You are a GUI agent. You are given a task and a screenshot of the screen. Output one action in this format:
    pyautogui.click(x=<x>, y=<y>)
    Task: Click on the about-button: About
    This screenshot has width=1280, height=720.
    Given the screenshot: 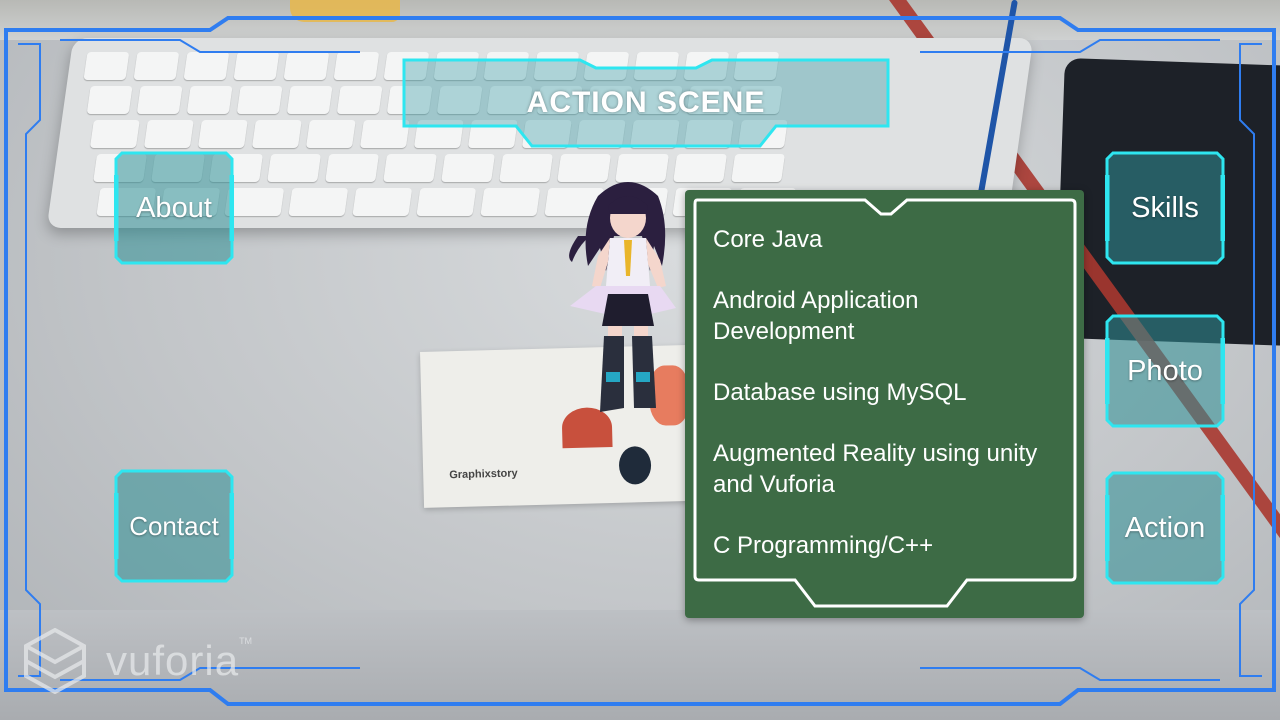 What is the action you would take?
    pyautogui.click(x=174, y=208)
    